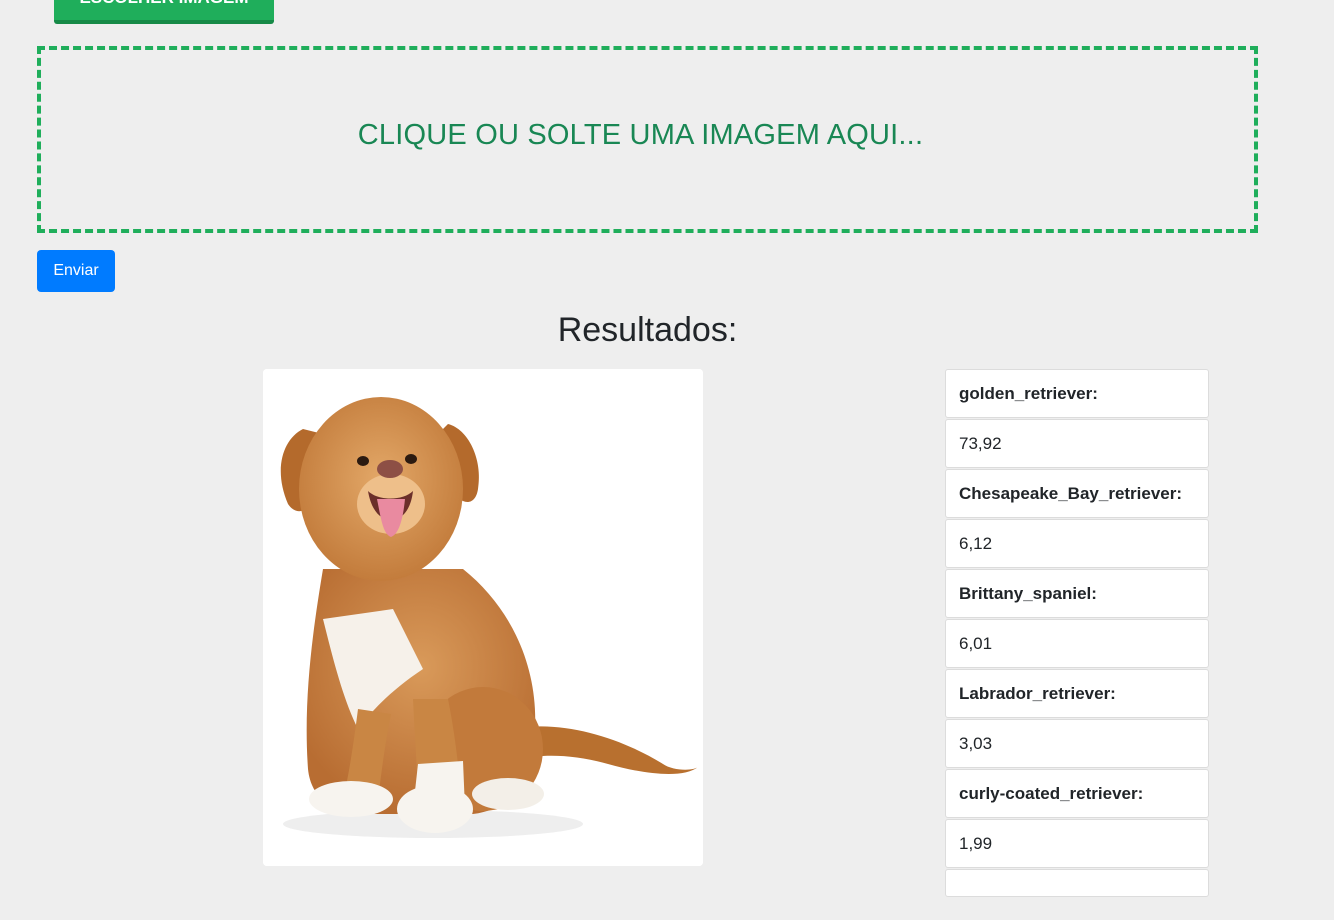 This screenshot has height=920, width=1334. What do you see at coordinates (1077, 393) in the screenshot?
I see `prediction-label: golden_retriever:` at bounding box center [1077, 393].